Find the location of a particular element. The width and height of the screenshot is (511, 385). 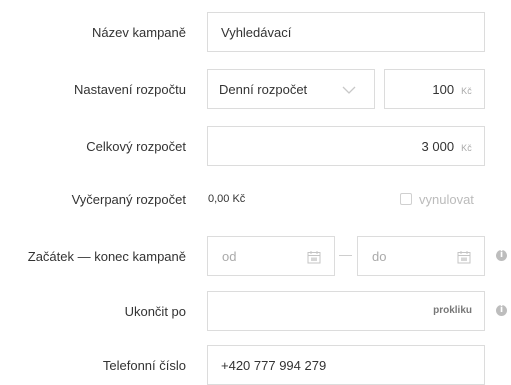

budget-amount-input: 100 Kč is located at coordinates (434, 89).